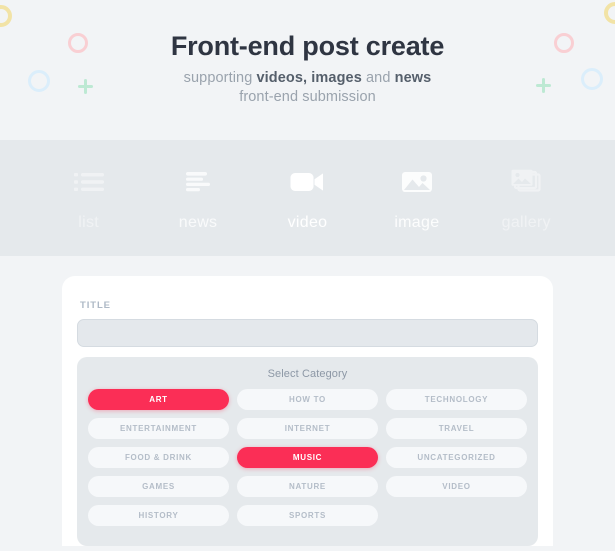  I want to click on category-chip-history: HISTORY, so click(158, 515).